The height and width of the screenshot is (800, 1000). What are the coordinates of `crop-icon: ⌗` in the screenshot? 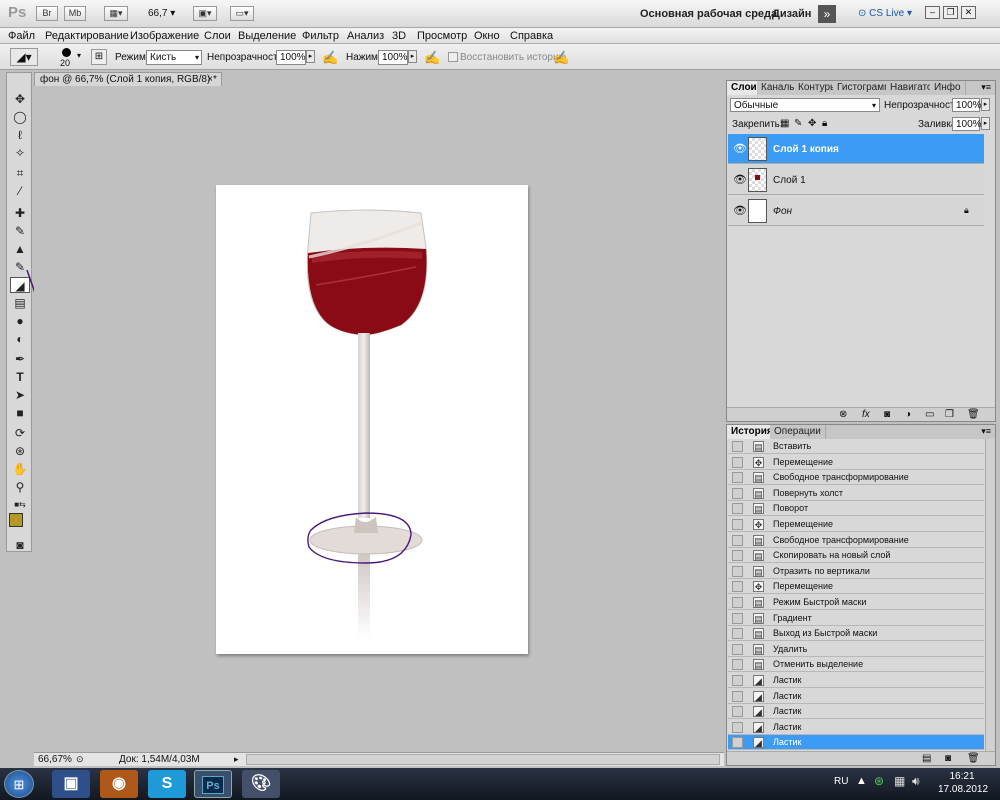 It's located at (20, 173).